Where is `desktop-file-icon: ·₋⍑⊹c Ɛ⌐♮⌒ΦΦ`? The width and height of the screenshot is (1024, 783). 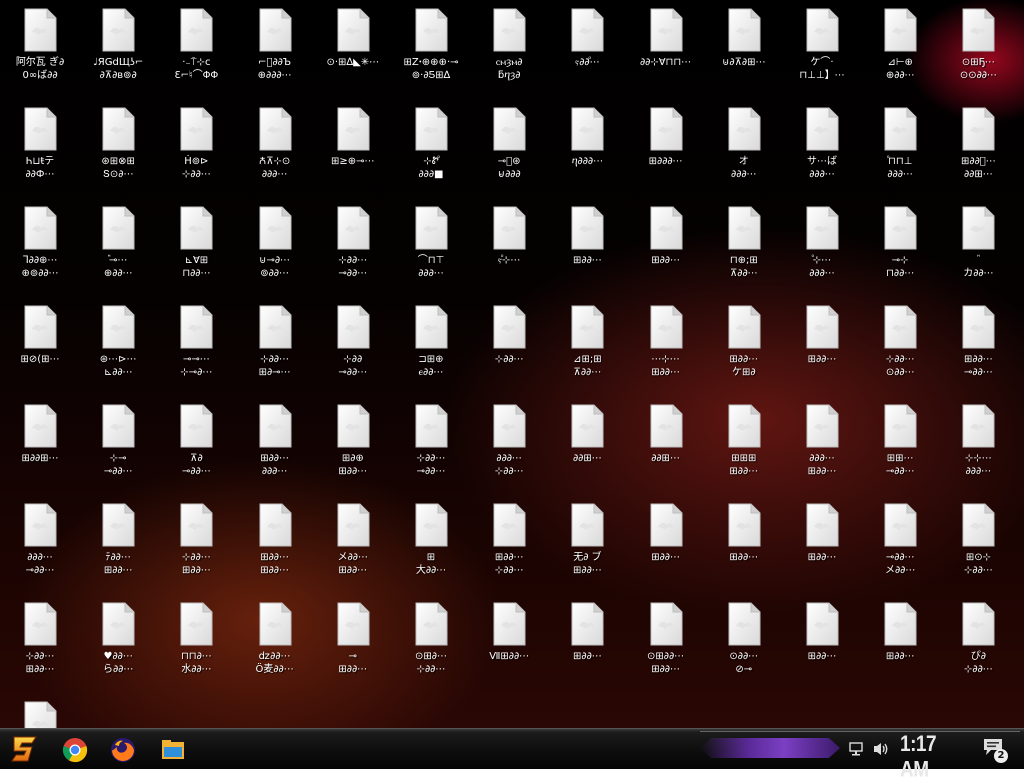
desktop-file-icon: ·₋⍑⊹c Ɛ⌐♮⌒ΦΦ is located at coordinates (196, 44).